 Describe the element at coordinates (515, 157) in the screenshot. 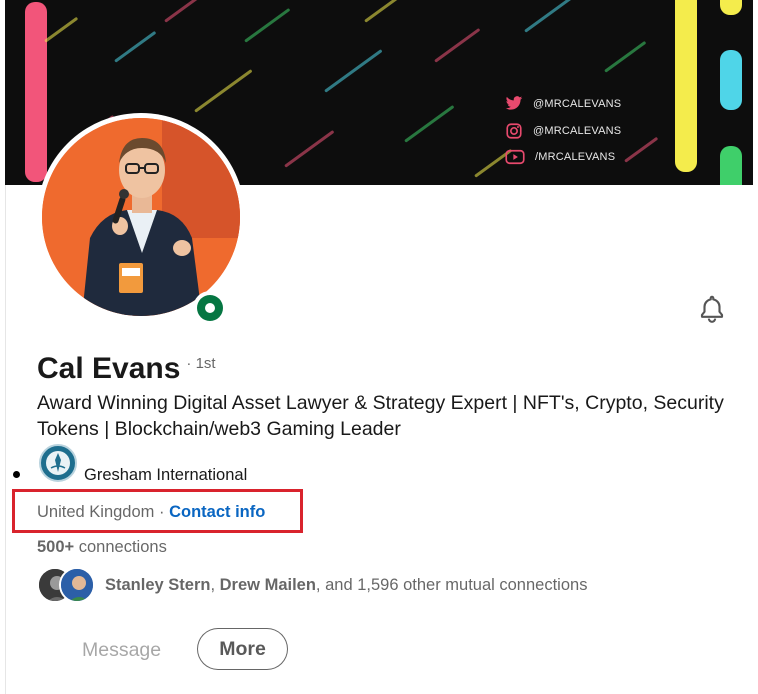

I see `youtube-icon` at that location.